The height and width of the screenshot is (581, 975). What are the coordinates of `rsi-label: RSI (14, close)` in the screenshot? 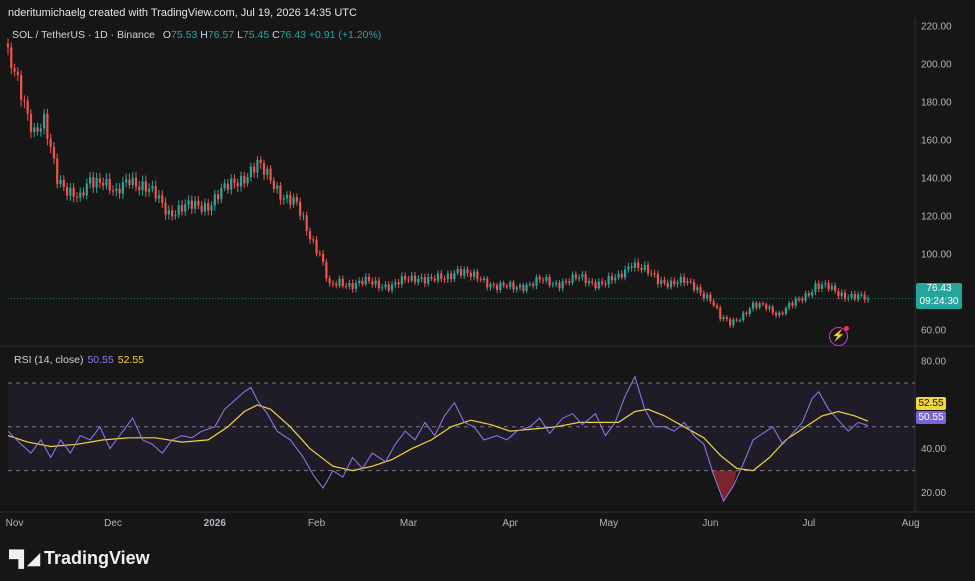 It's located at (48, 360).